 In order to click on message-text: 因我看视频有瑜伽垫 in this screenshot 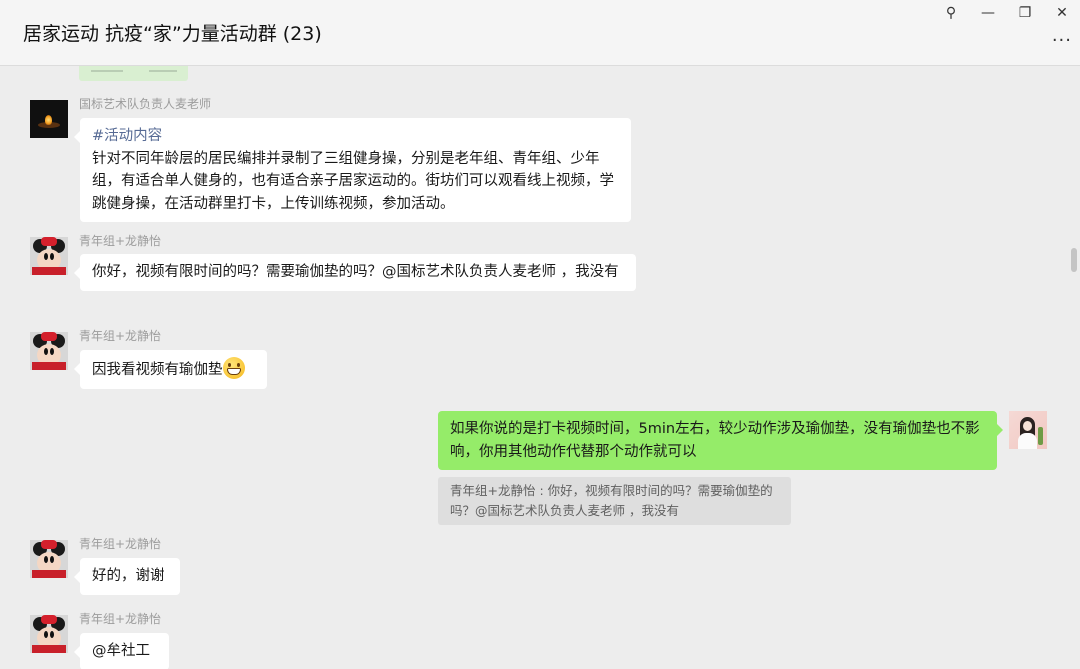, I will do `click(157, 370)`.